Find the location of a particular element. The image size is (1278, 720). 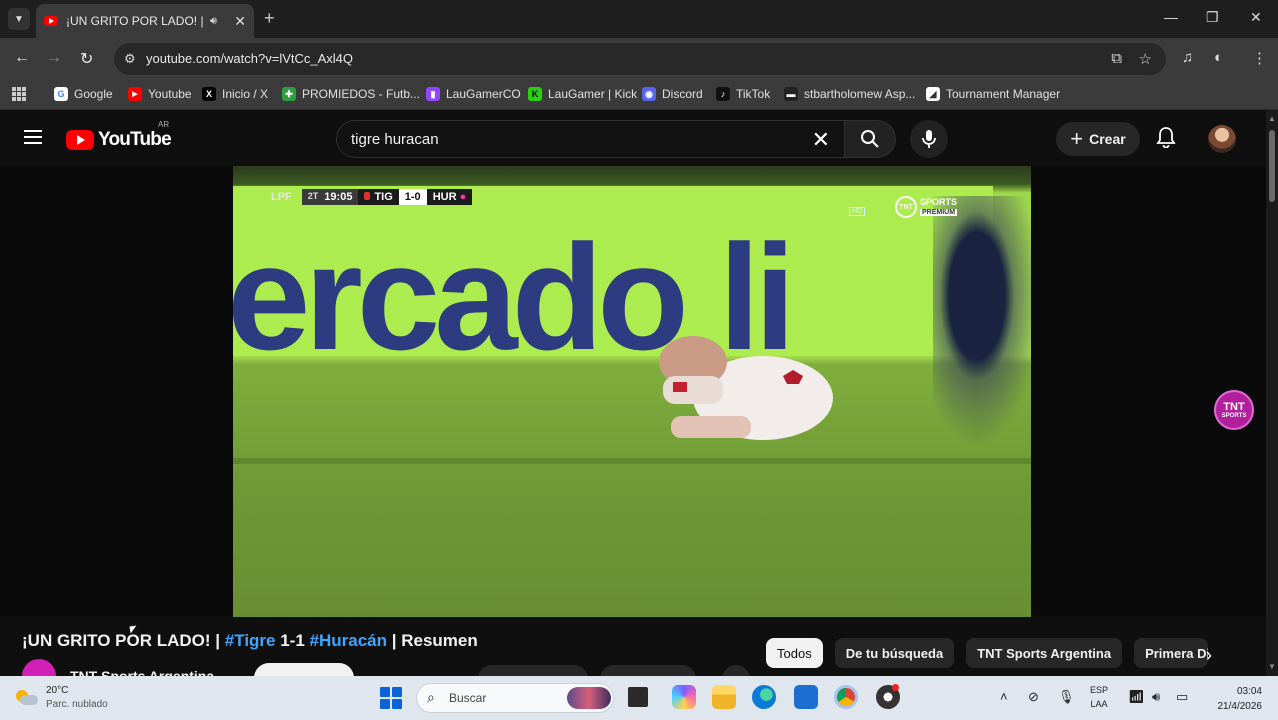

file-explorer-icon is located at coordinates (724, 697).